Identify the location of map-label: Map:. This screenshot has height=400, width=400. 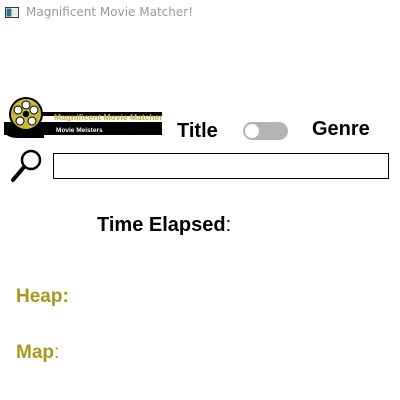
(37, 353).